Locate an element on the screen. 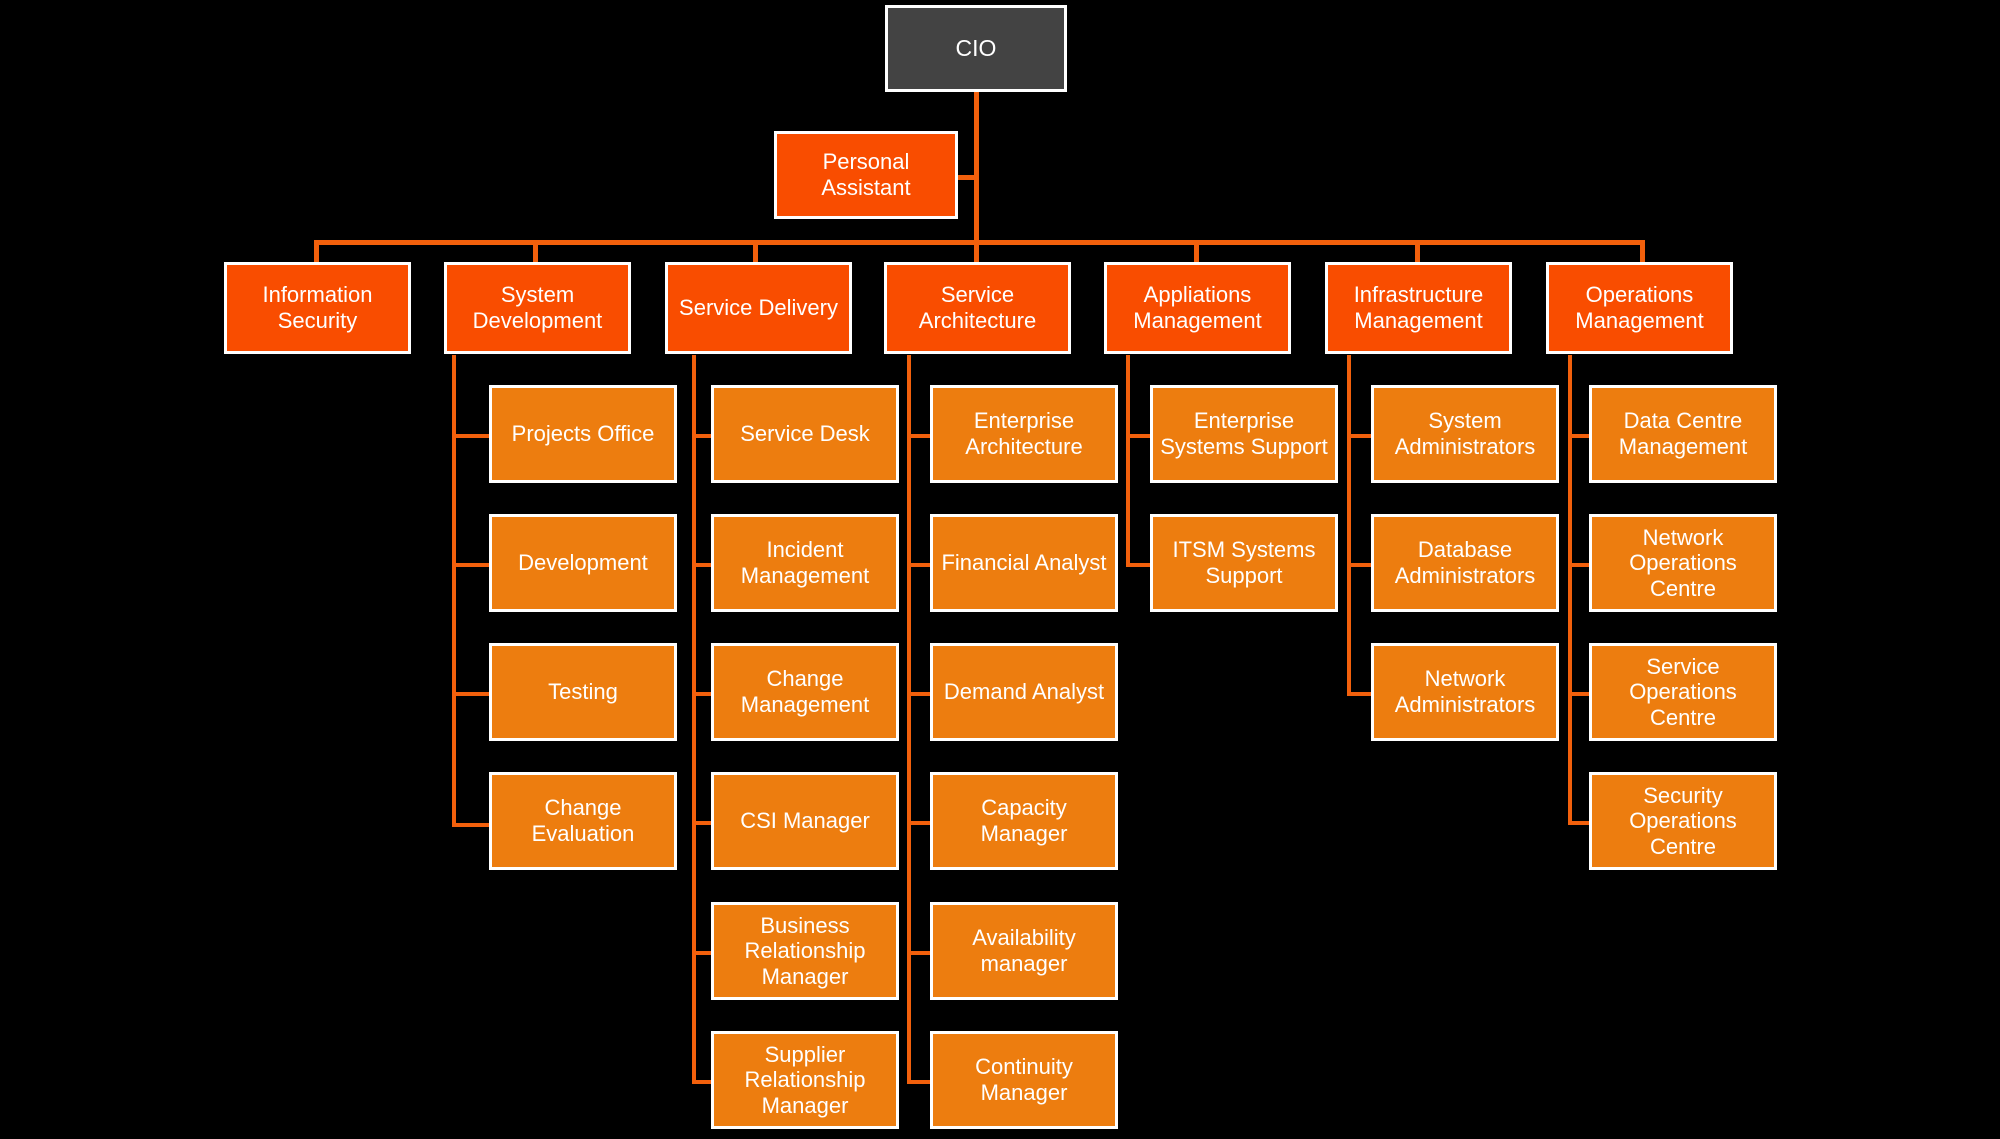 Image resolution: width=2000 pixels, height=1139 pixels. node-enterprise-architecture: Enterprise Architecture is located at coordinates (1024, 434).